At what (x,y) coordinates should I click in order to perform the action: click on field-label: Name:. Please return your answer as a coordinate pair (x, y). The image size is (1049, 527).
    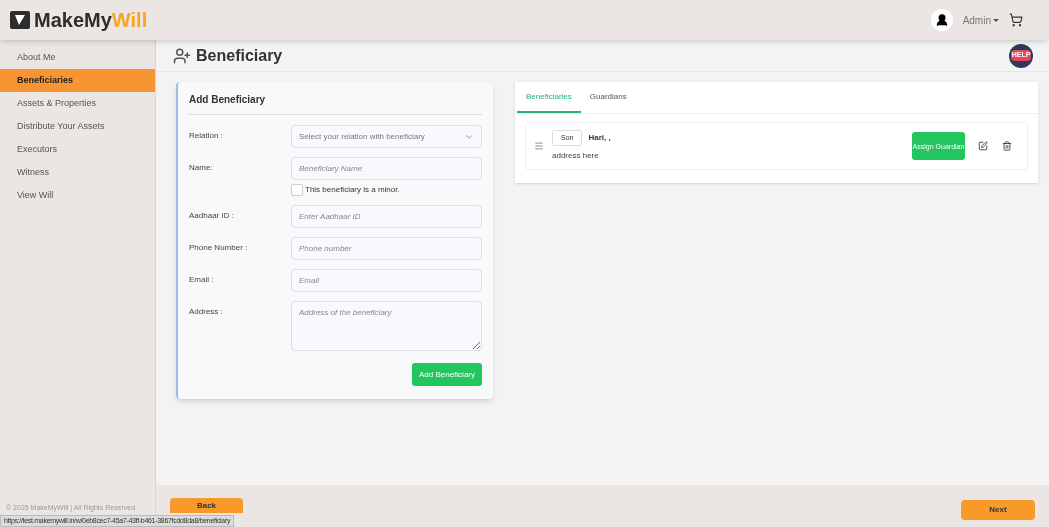
    Looking at the image, I should click on (201, 168).